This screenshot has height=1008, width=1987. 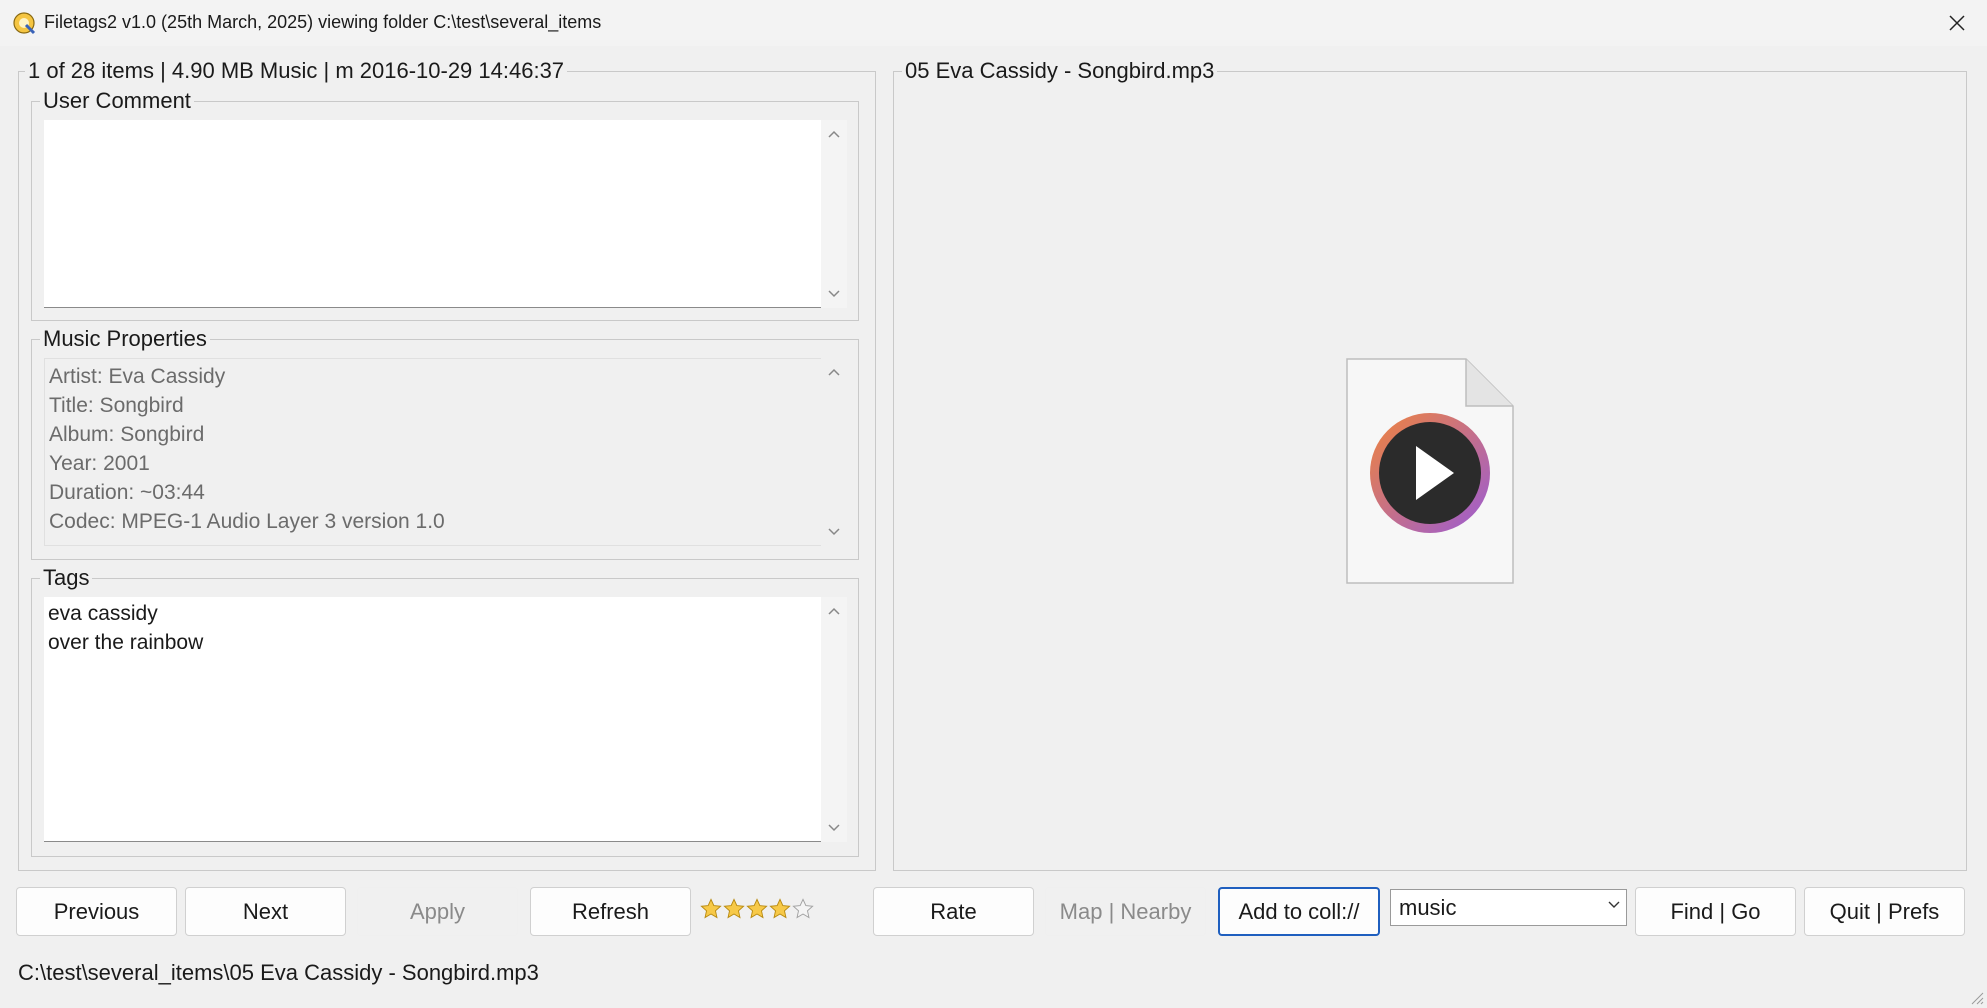 What do you see at coordinates (66, 578) in the screenshot?
I see `tags-legend: Tags` at bounding box center [66, 578].